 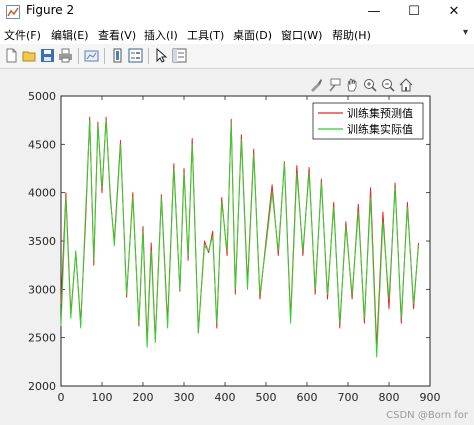 I want to click on legend: 训练集预测值 训练集实际值, so click(x=368, y=121).